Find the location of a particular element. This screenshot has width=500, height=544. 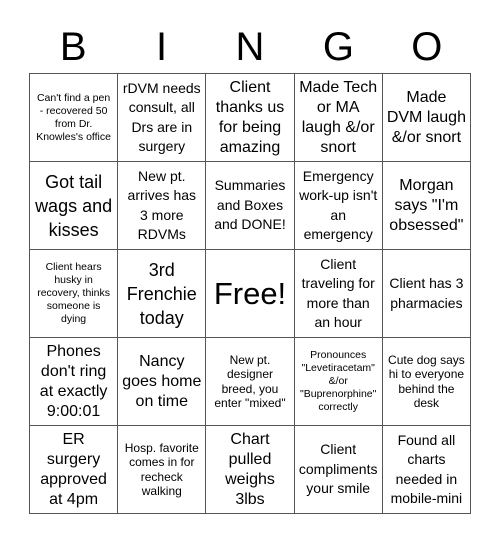

header-letter-i: I is located at coordinates (162, 47).